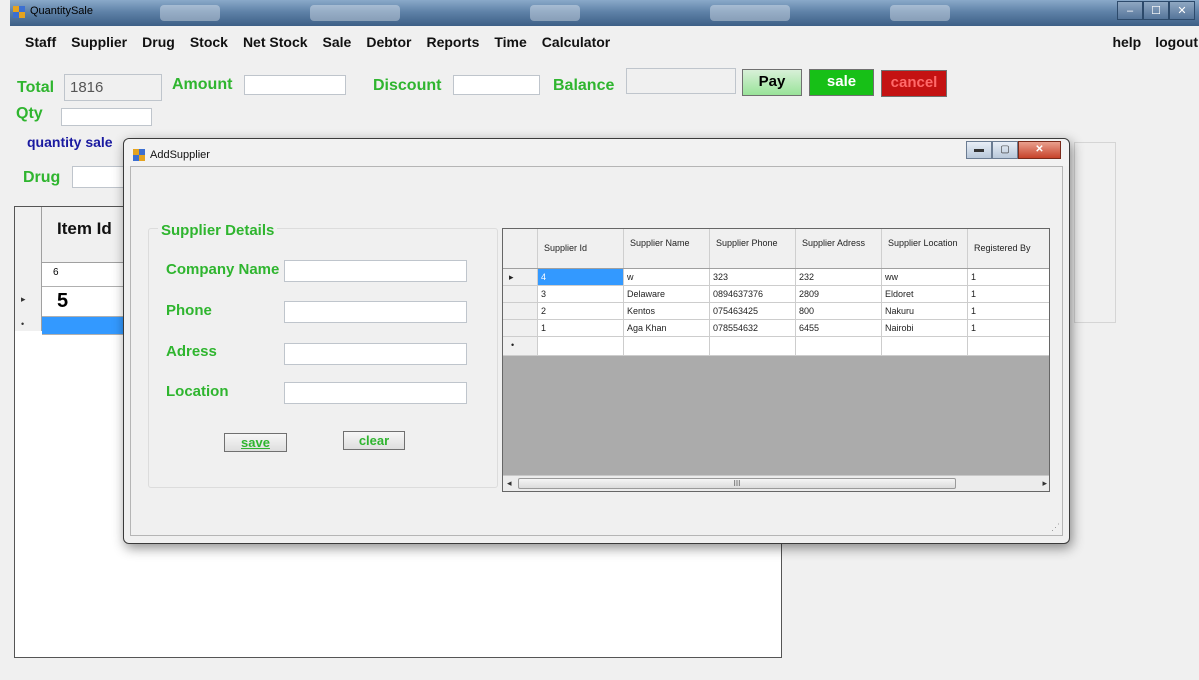  Describe the element at coordinates (914, 83) in the screenshot. I see `cancel-button: cancel` at that location.